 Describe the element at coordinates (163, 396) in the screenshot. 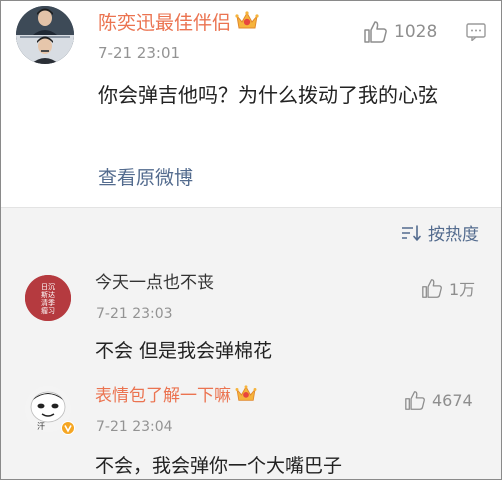

I see `reply-username-text: 表情包了解一下嘛` at that location.